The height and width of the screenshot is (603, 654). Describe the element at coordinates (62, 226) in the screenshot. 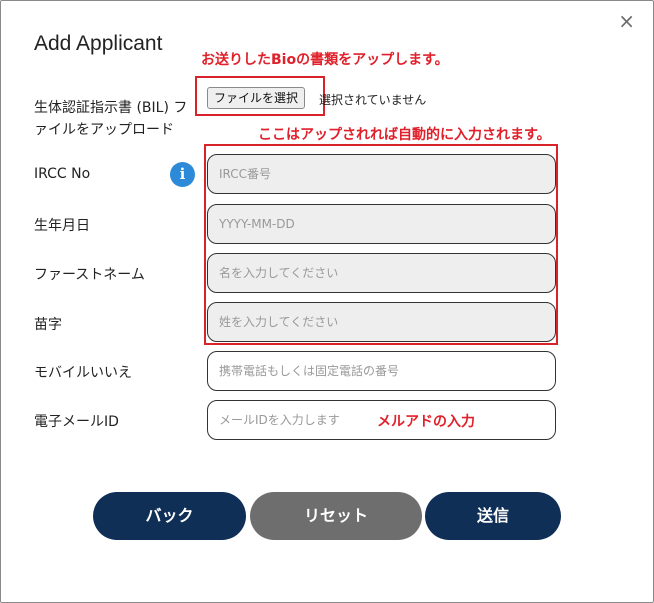

I see `dob-label: 生年月日` at that location.